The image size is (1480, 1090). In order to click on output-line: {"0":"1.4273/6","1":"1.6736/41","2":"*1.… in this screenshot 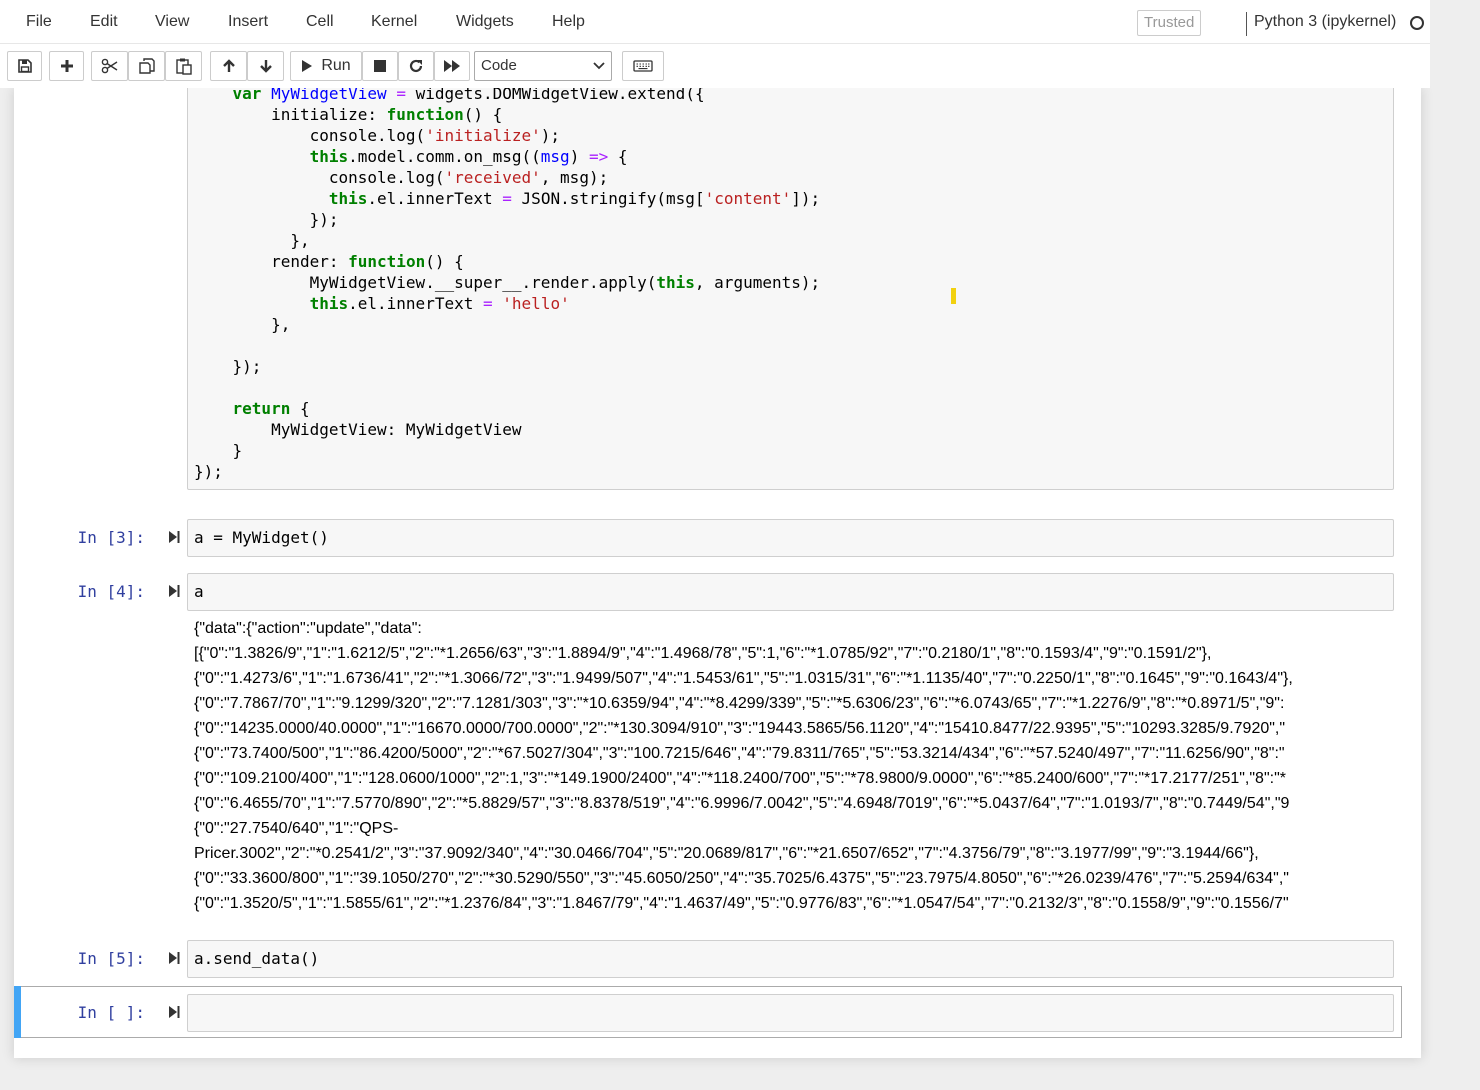, I will do `click(743, 678)`.